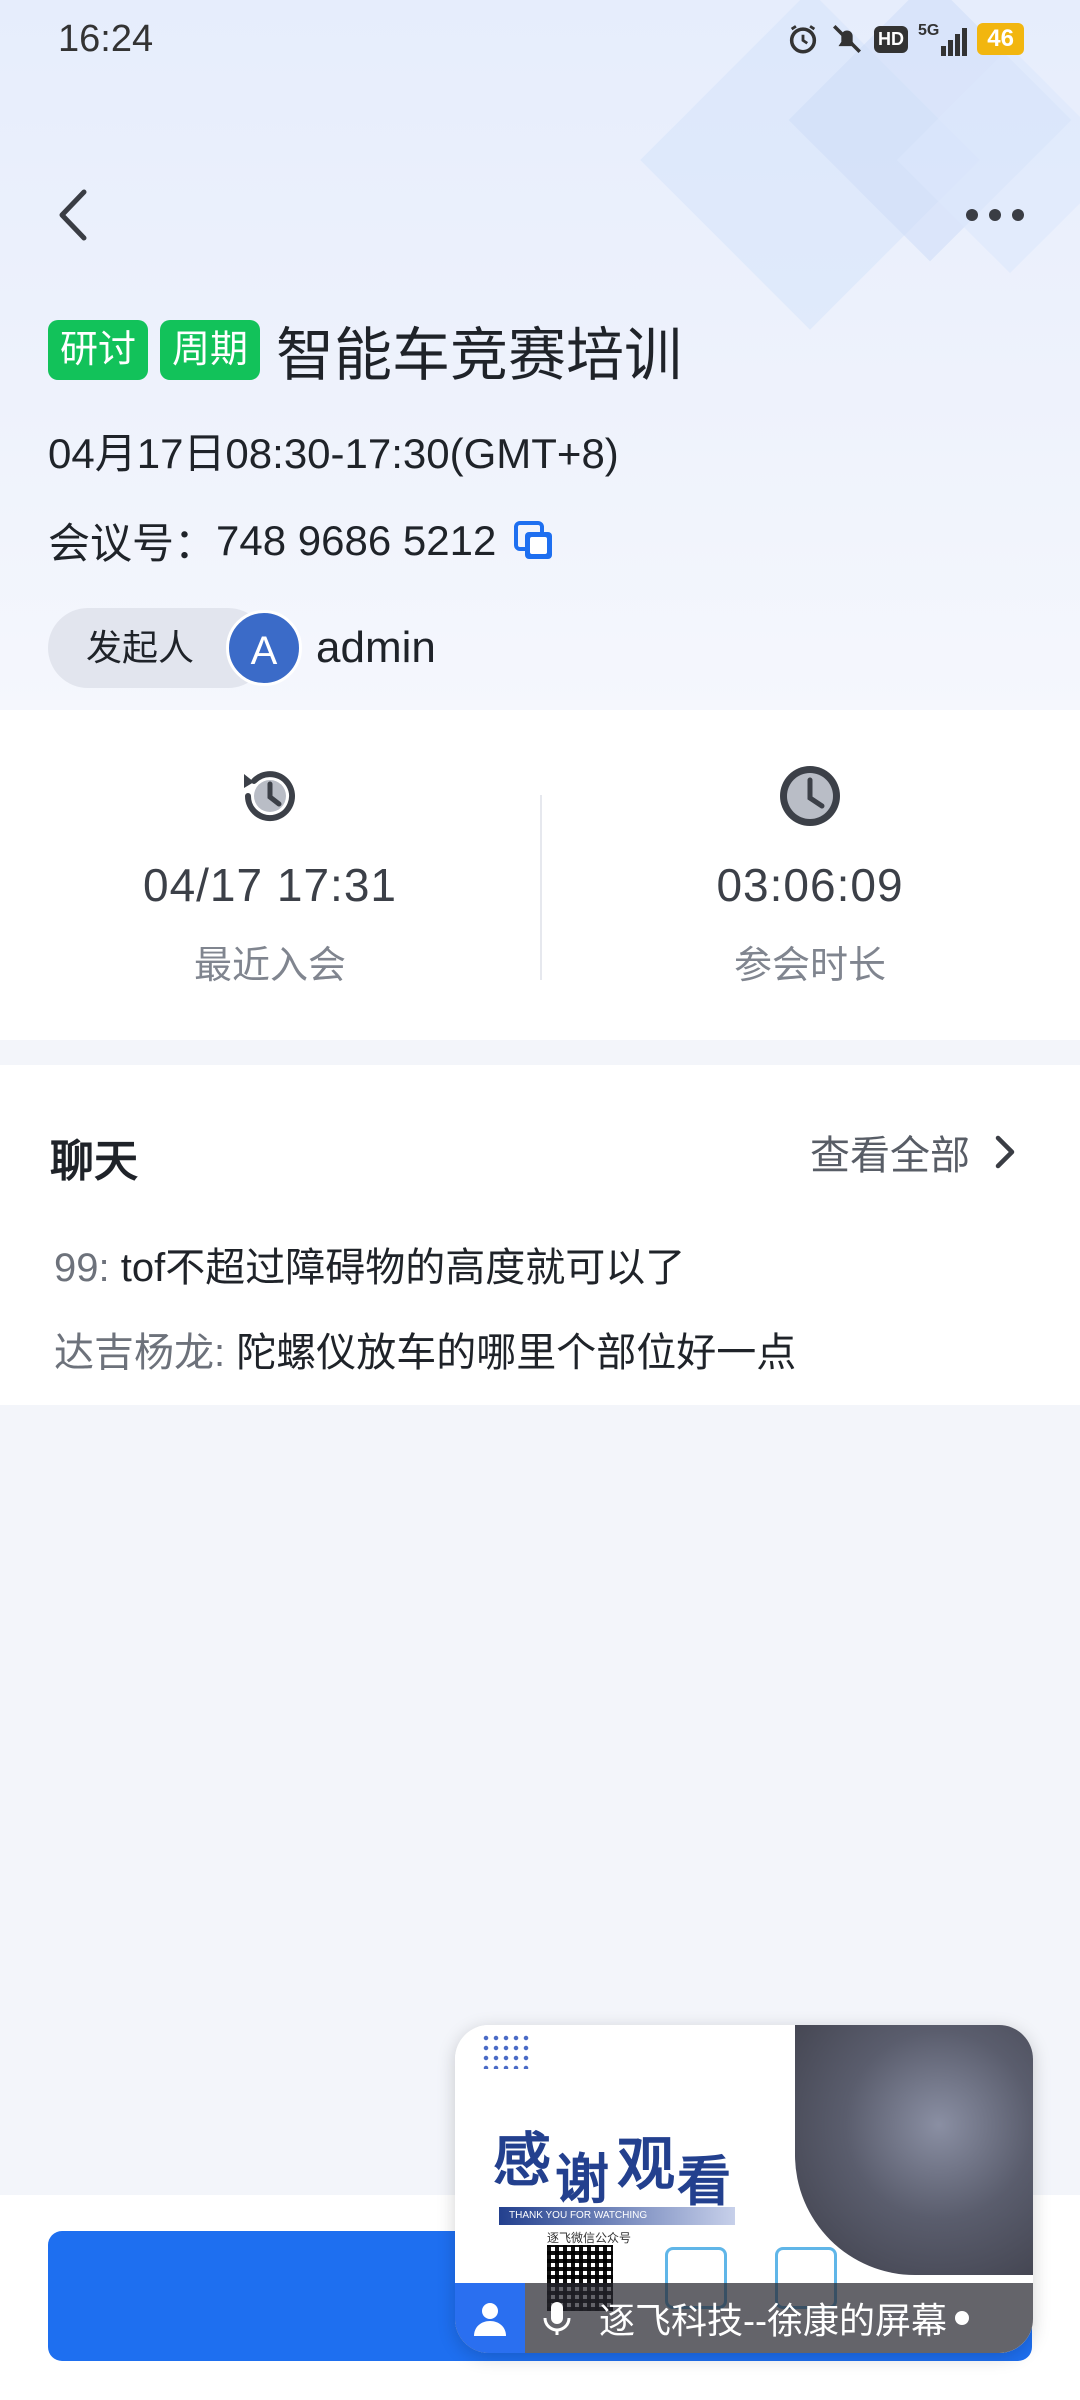 This screenshot has height=2400, width=1080. What do you see at coordinates (507, 2051) in the screenshot?
I see `slide-dots-decoration` at bounding box center [507, 2051].